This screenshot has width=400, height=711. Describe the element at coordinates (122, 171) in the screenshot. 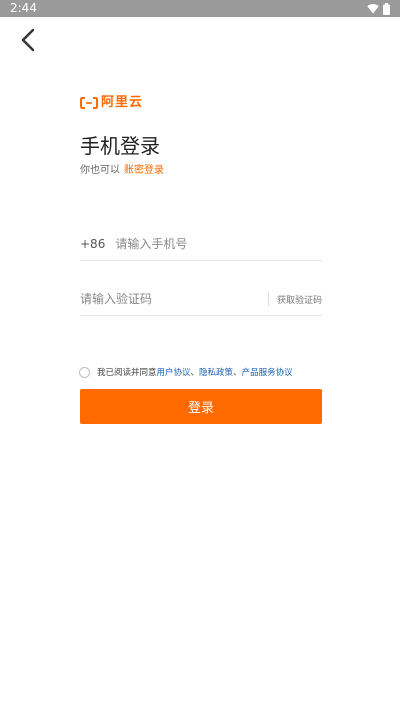

I see `alt-login-hint: 你也可以 账密登录` at that location.